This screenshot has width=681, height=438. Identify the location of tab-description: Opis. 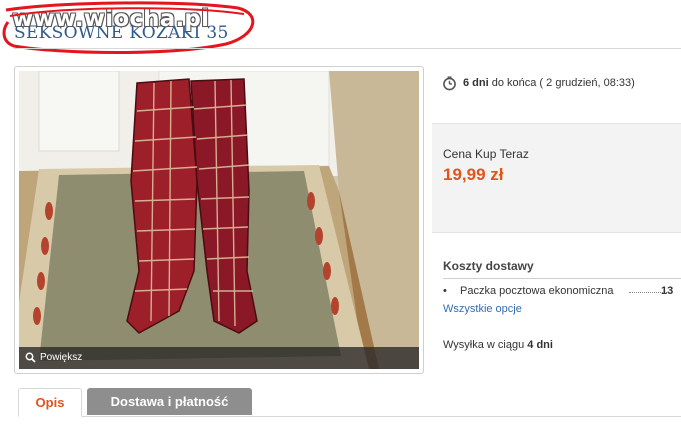
(50, 402).